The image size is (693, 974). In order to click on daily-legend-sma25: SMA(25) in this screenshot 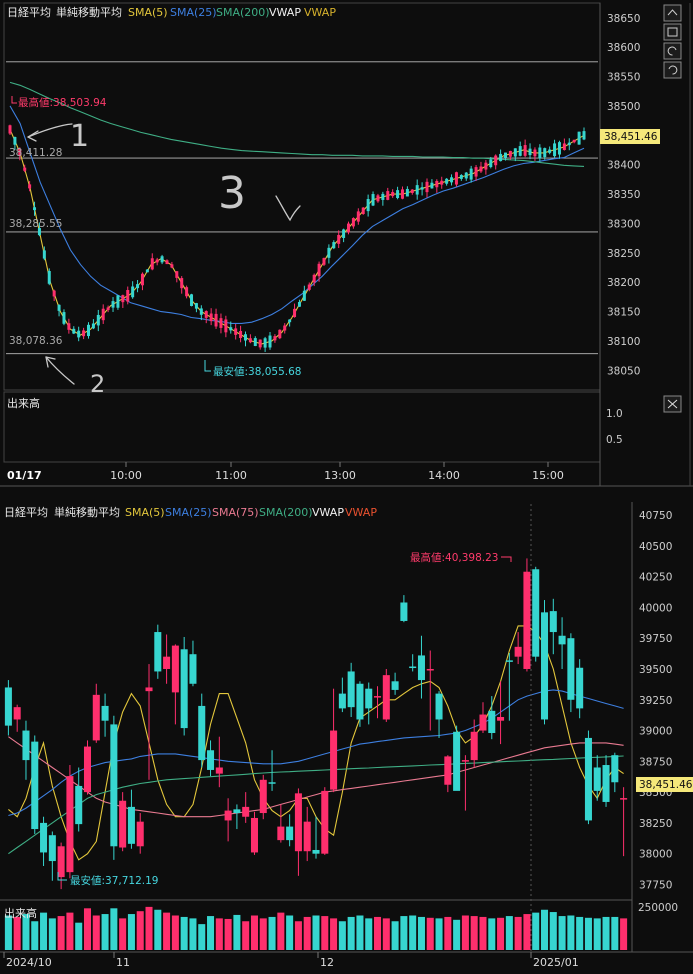, I will do `click(188, 512)`.